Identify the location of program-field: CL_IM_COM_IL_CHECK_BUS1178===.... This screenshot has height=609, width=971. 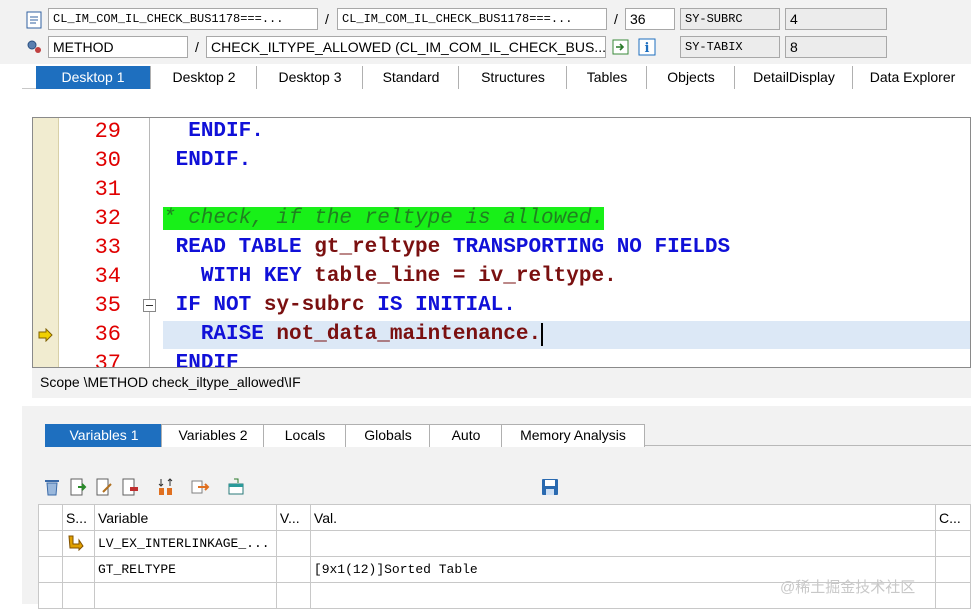
(183, 19).